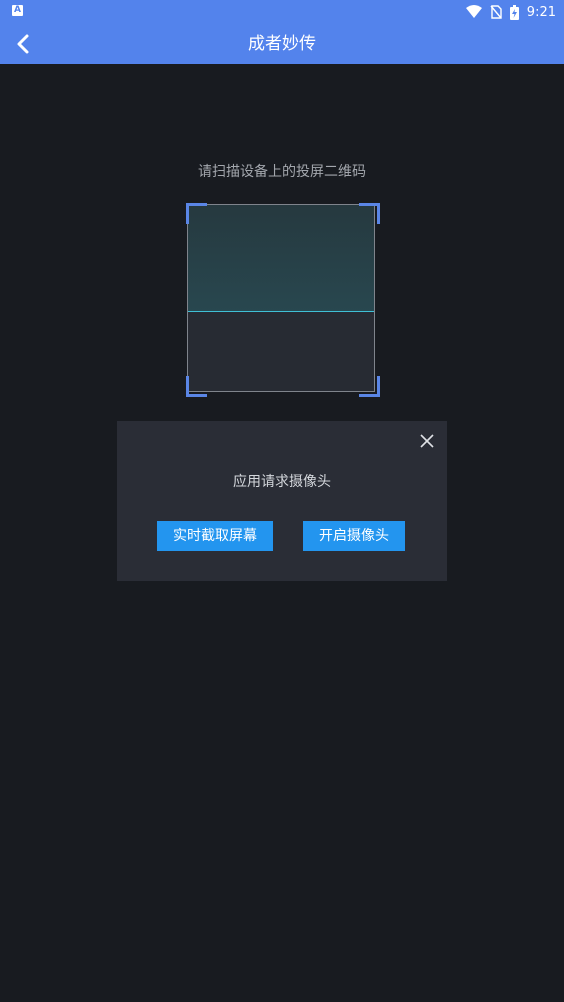 This screenshot has height=1002, width=564. What do you see at coordinates (281, 258) in the screenshot?
I see `scan-glow` at bounding box center [281, 258].